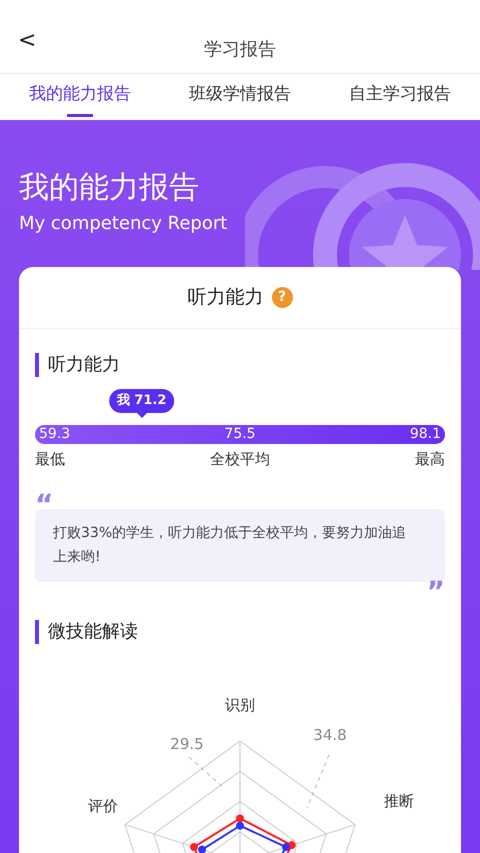 This screenshot has width=480, height=853. I want to click on back-button: <, so click(27, 41).